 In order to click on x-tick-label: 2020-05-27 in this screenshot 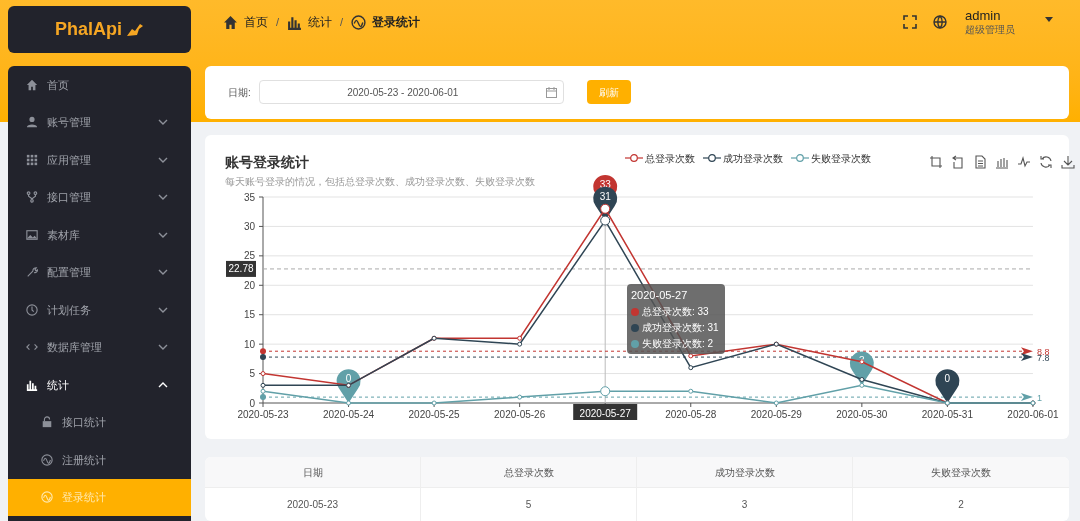, I will do `click(605, 413)`.